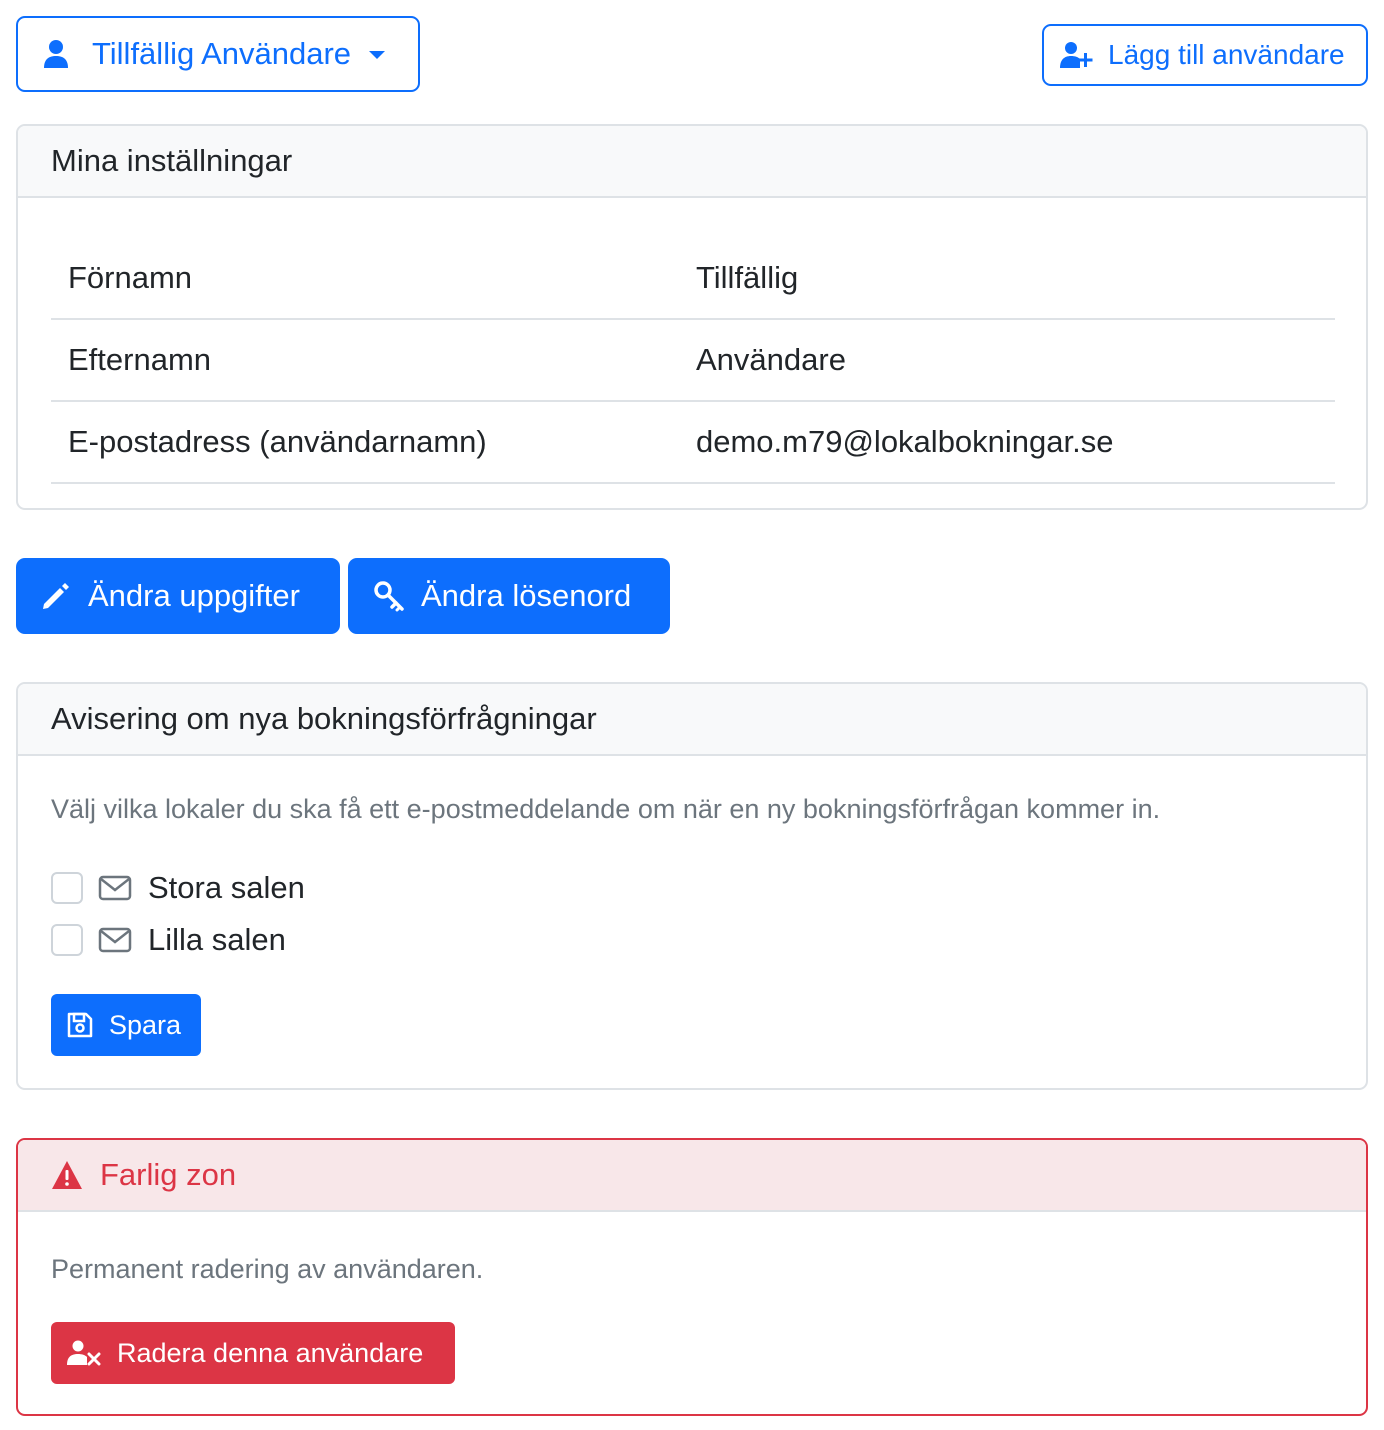 The image size is (1384, 1430). What do you see at coordinates (389, 596) in the screenshot?
I see `key-icon` at bounding box center [389, 596].